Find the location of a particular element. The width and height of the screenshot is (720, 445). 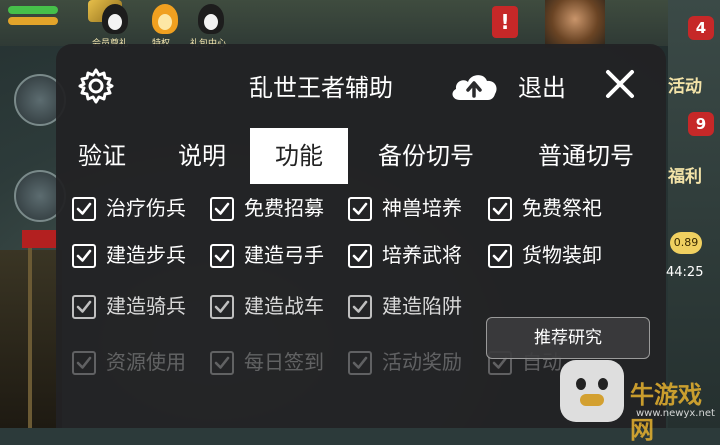

welfare-label: 福利 is located at coordinates (685, 174).